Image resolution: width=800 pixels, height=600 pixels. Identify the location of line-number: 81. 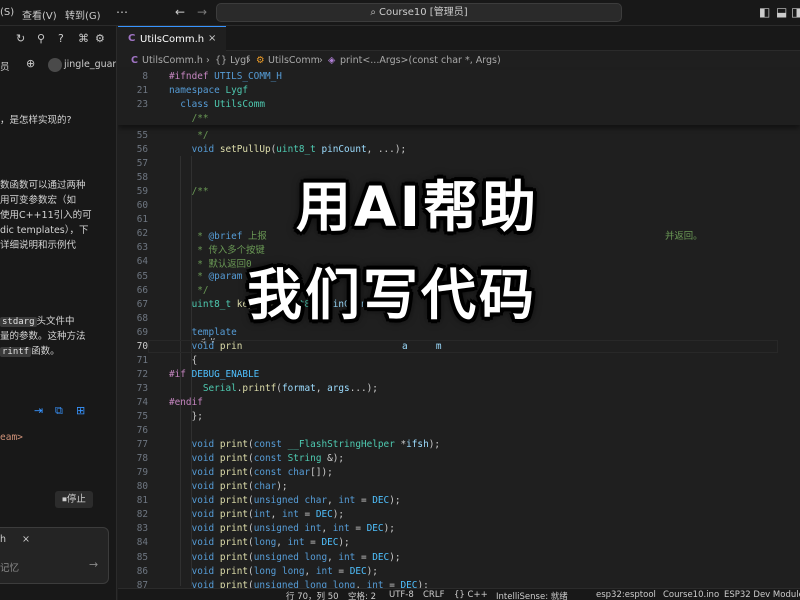
(142, 501).